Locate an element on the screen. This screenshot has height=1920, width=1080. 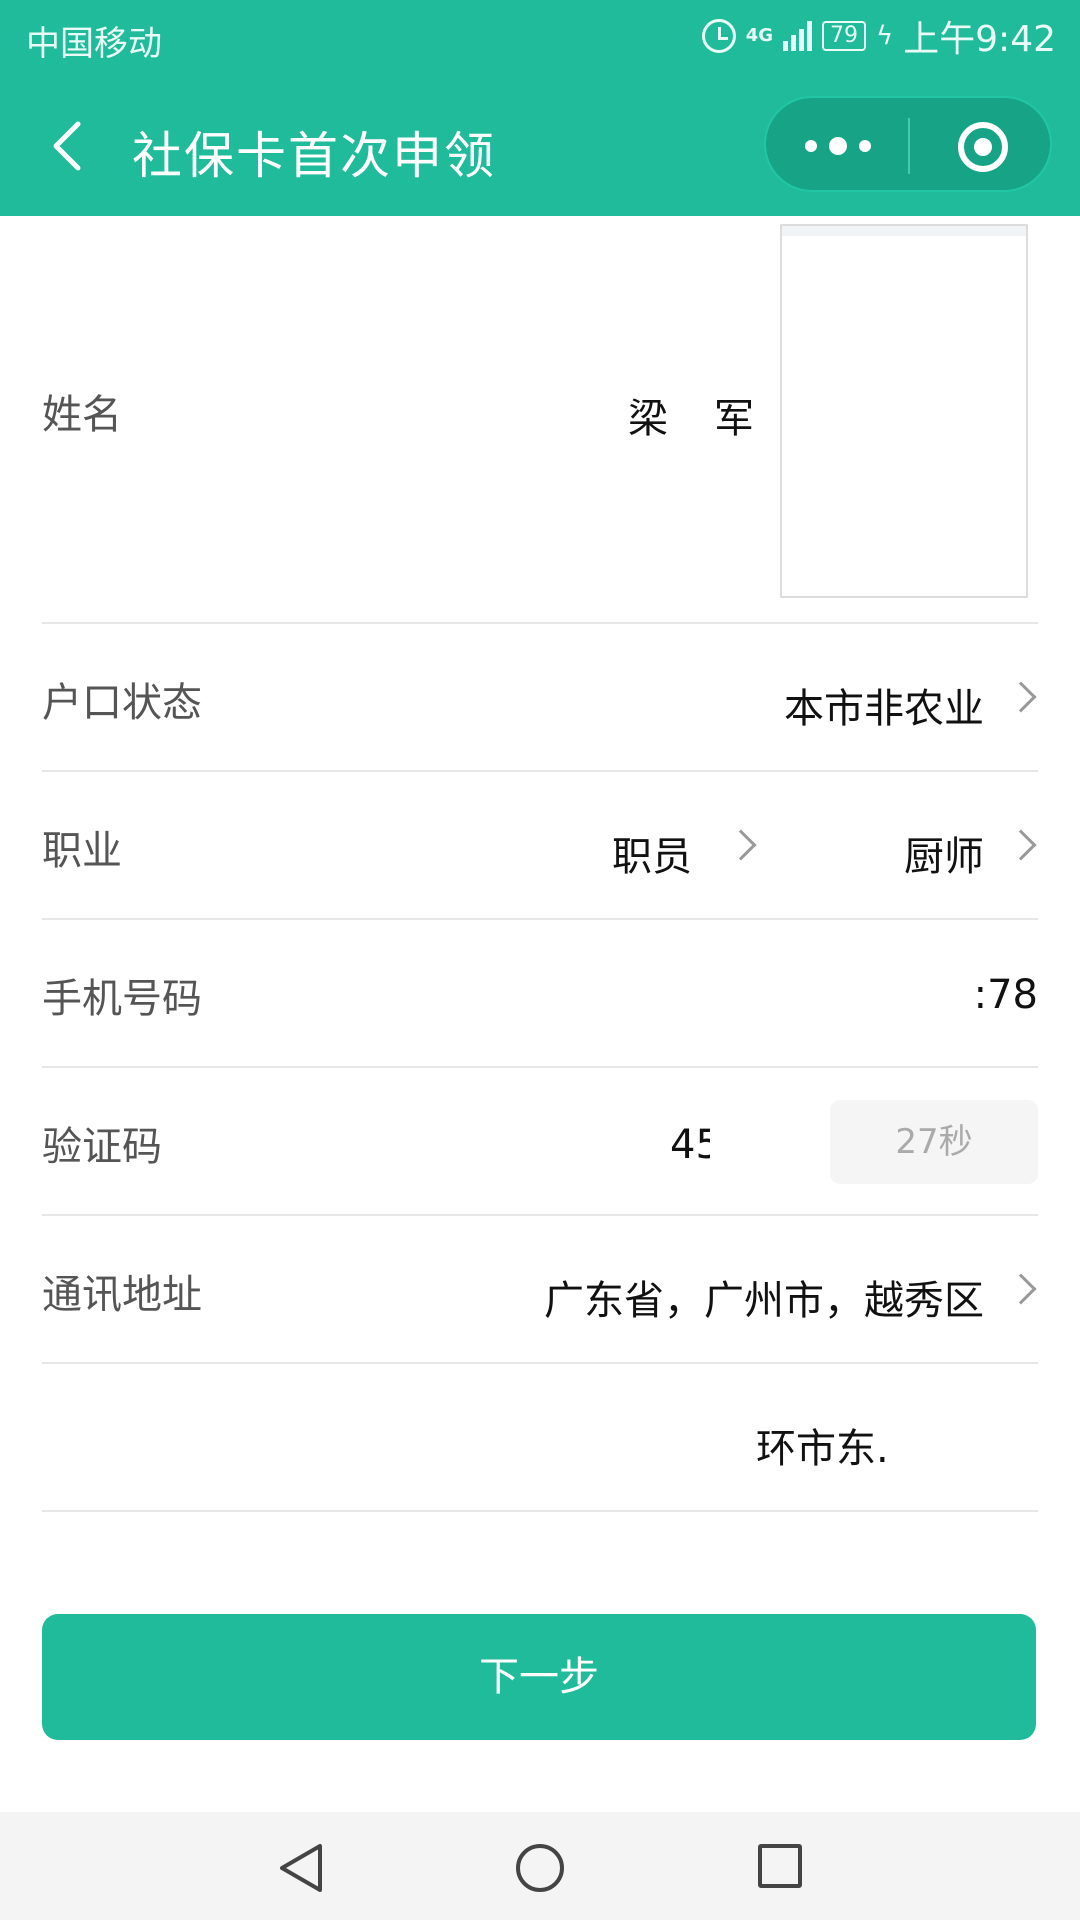
id-photo is located at coordinates (904, 411).